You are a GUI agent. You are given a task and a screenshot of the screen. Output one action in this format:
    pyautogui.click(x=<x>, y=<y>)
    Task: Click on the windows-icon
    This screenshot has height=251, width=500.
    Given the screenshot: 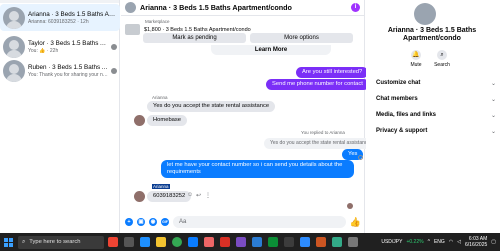 What is the action you would take?
    pyautogui.click(x=8, y=242)
    